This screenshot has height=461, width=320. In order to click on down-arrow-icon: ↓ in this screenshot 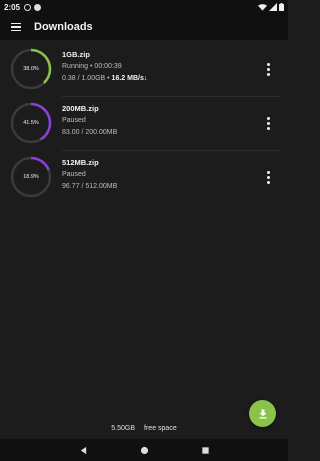, I will do `click(145, 78)`.